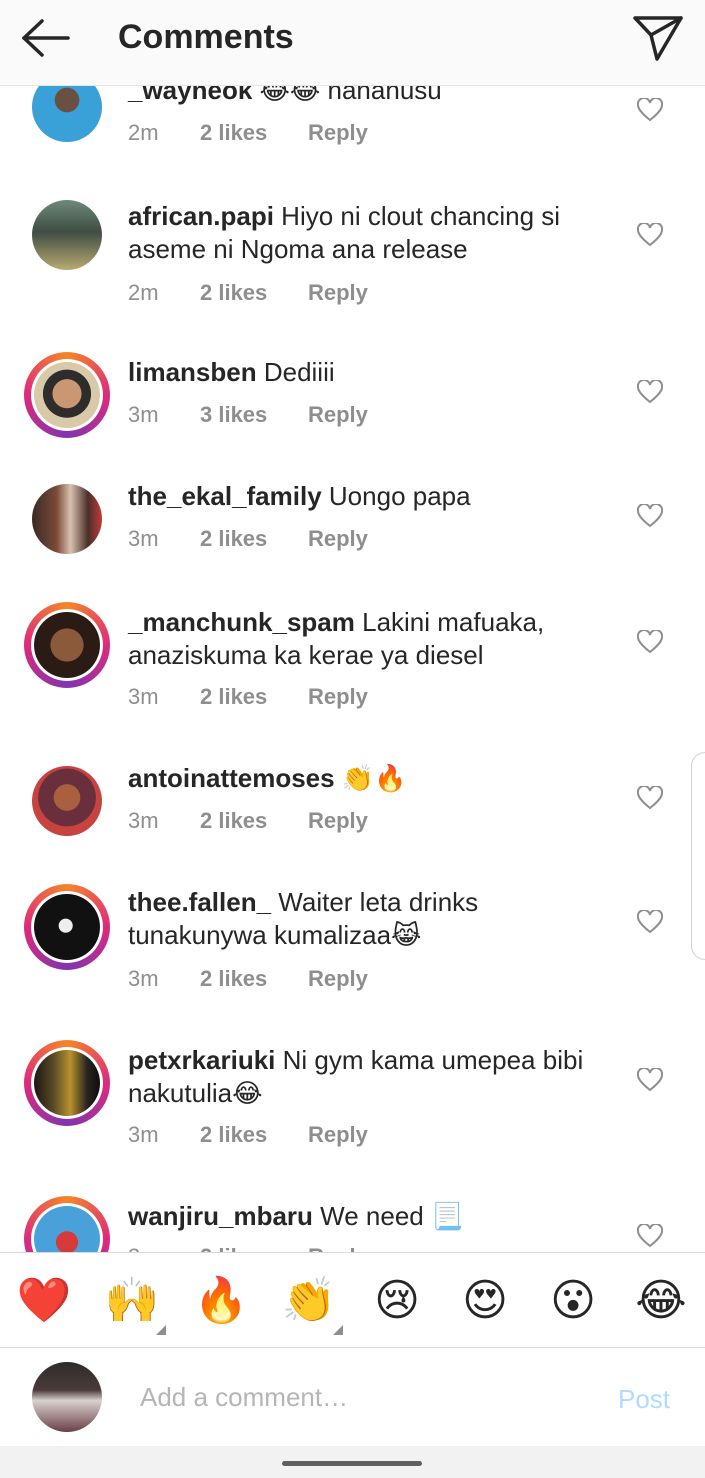 The height and width of the screenshot is (1478, 705). Describe the element at coordinates (350, 95) in the screenshot. I see `comment-text: 😂😂 hahahusu` at that location.